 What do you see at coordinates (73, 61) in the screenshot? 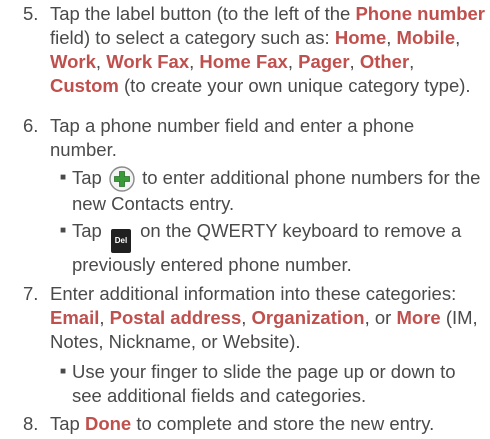
I see `category-work: Work` at bounding box center [73, 61].